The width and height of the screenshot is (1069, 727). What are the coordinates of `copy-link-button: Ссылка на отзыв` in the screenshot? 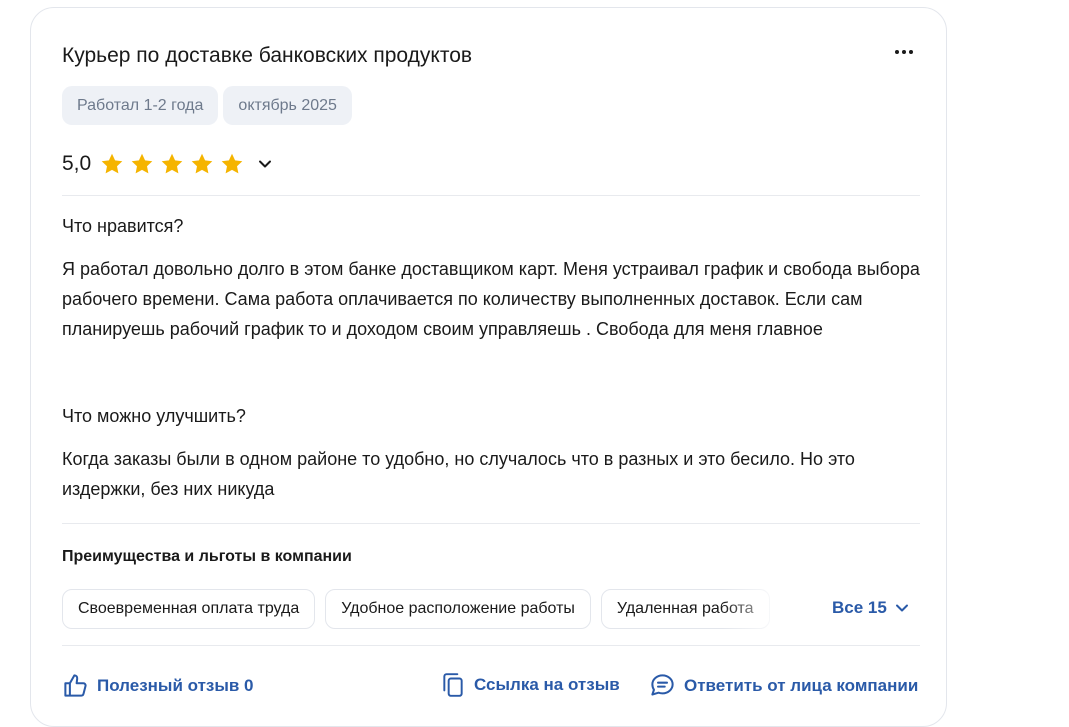 It's located at (530, 685).